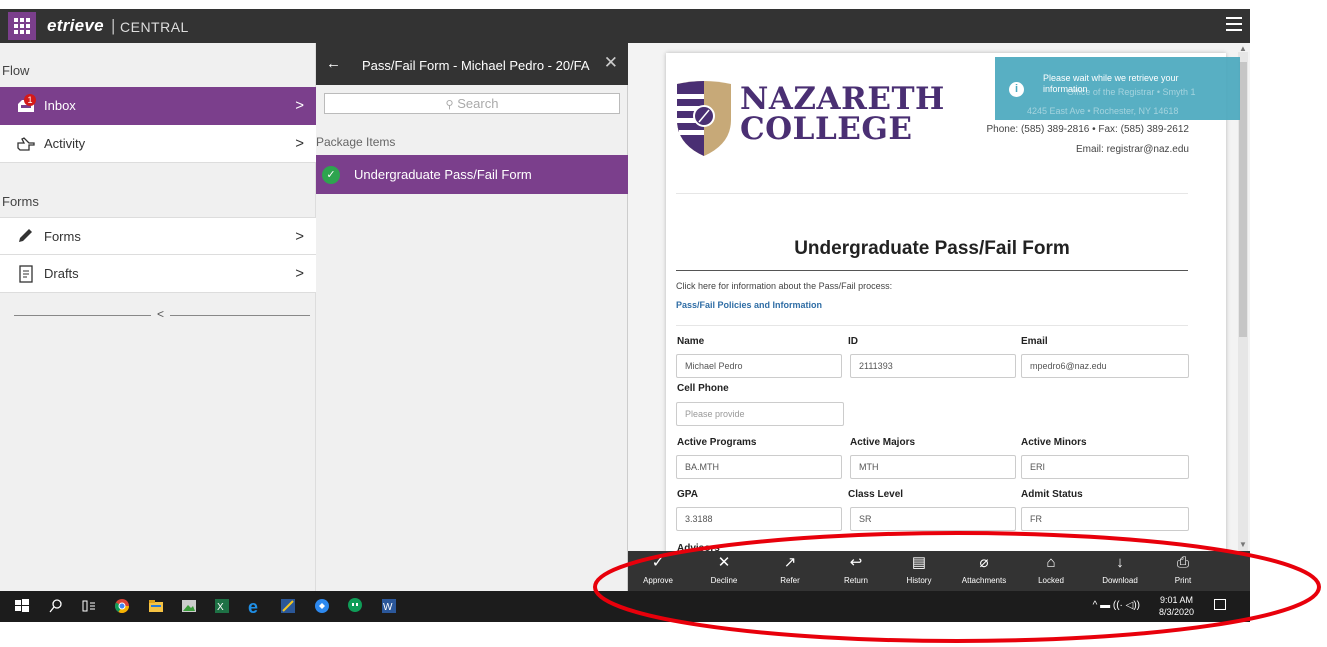  What do you see at coordinates (1103, 111) in the screenshot?
I see `ghost-address-line: 4245 East Ave • Rochester, NY 14618` at bounding box center [1103, 111].